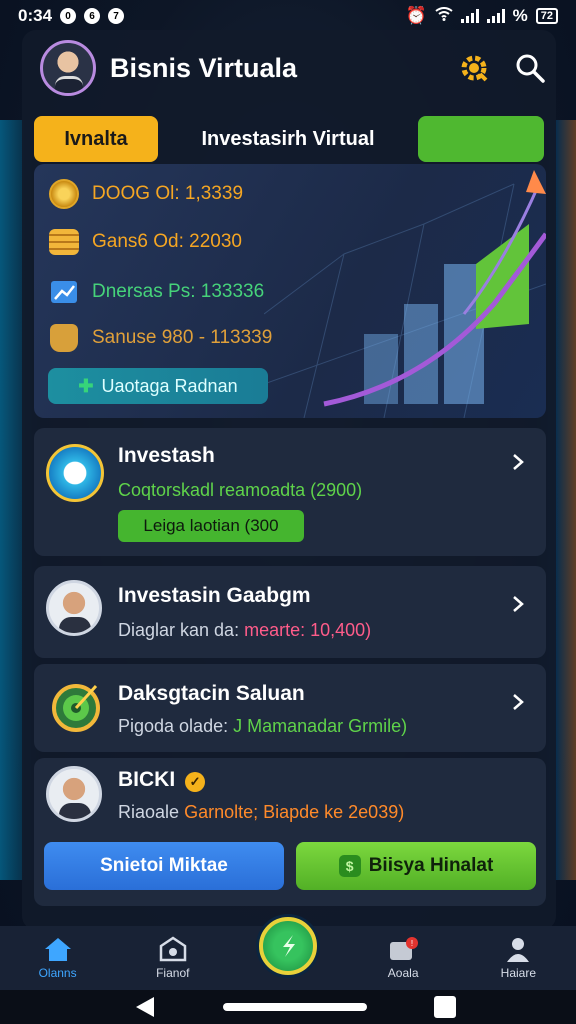  I want to click on item-title: BICKI ✓, so click(162, 780).